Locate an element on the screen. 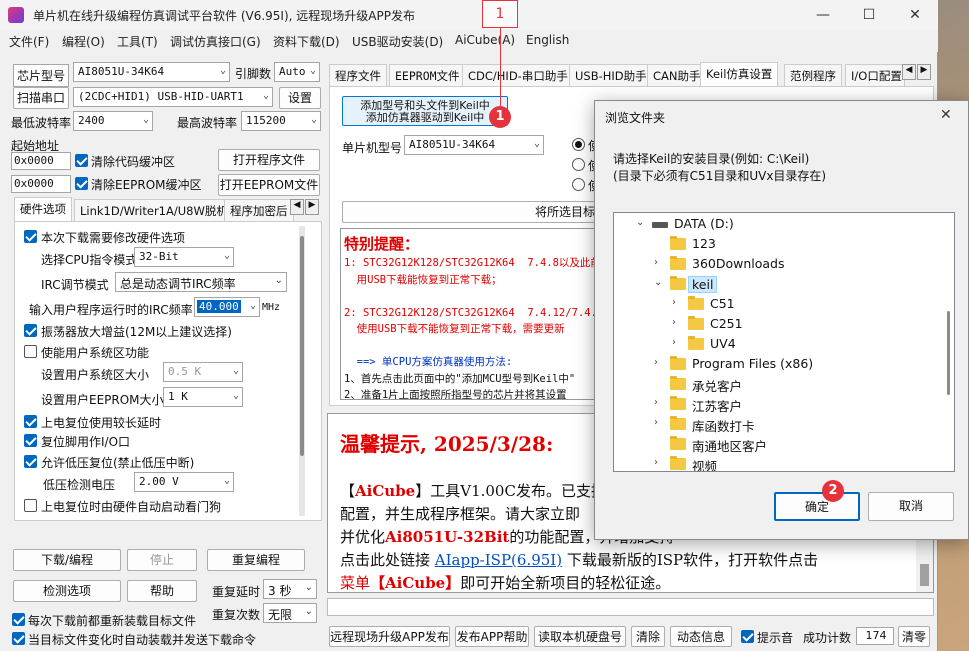 The image size is (969, 651). open-eeprom-file-button: 打开EEPROM文件 is located at coordinates (269, 185).